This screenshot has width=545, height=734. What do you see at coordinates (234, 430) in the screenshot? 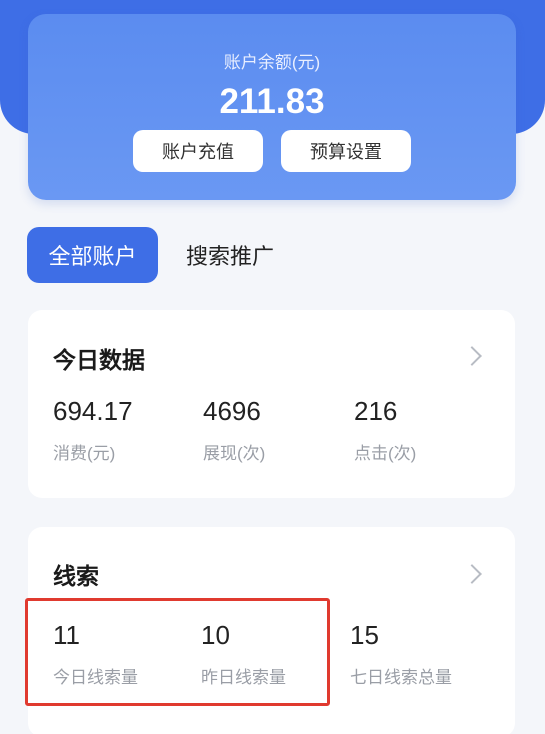
I see `stat-impressions: 4696 展现(次)` at bounding box center [234, 430].